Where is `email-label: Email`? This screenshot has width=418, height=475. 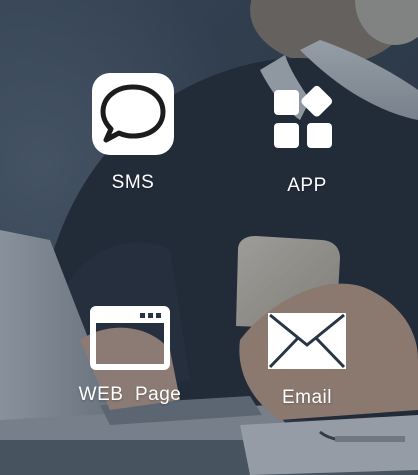 email-label: Email is located at coordinates (306, 397).